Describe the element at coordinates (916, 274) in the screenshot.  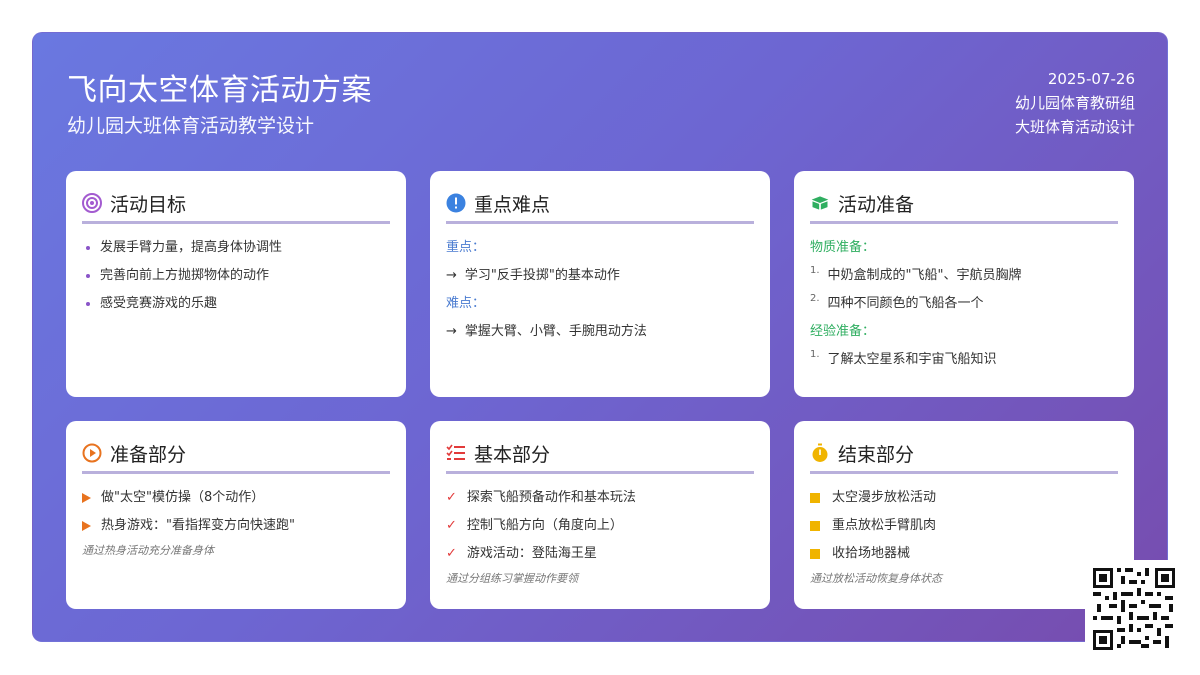
I see `list-item: 1. 中奶盒制成的"飞船"、宇航员胸牌` at that location.